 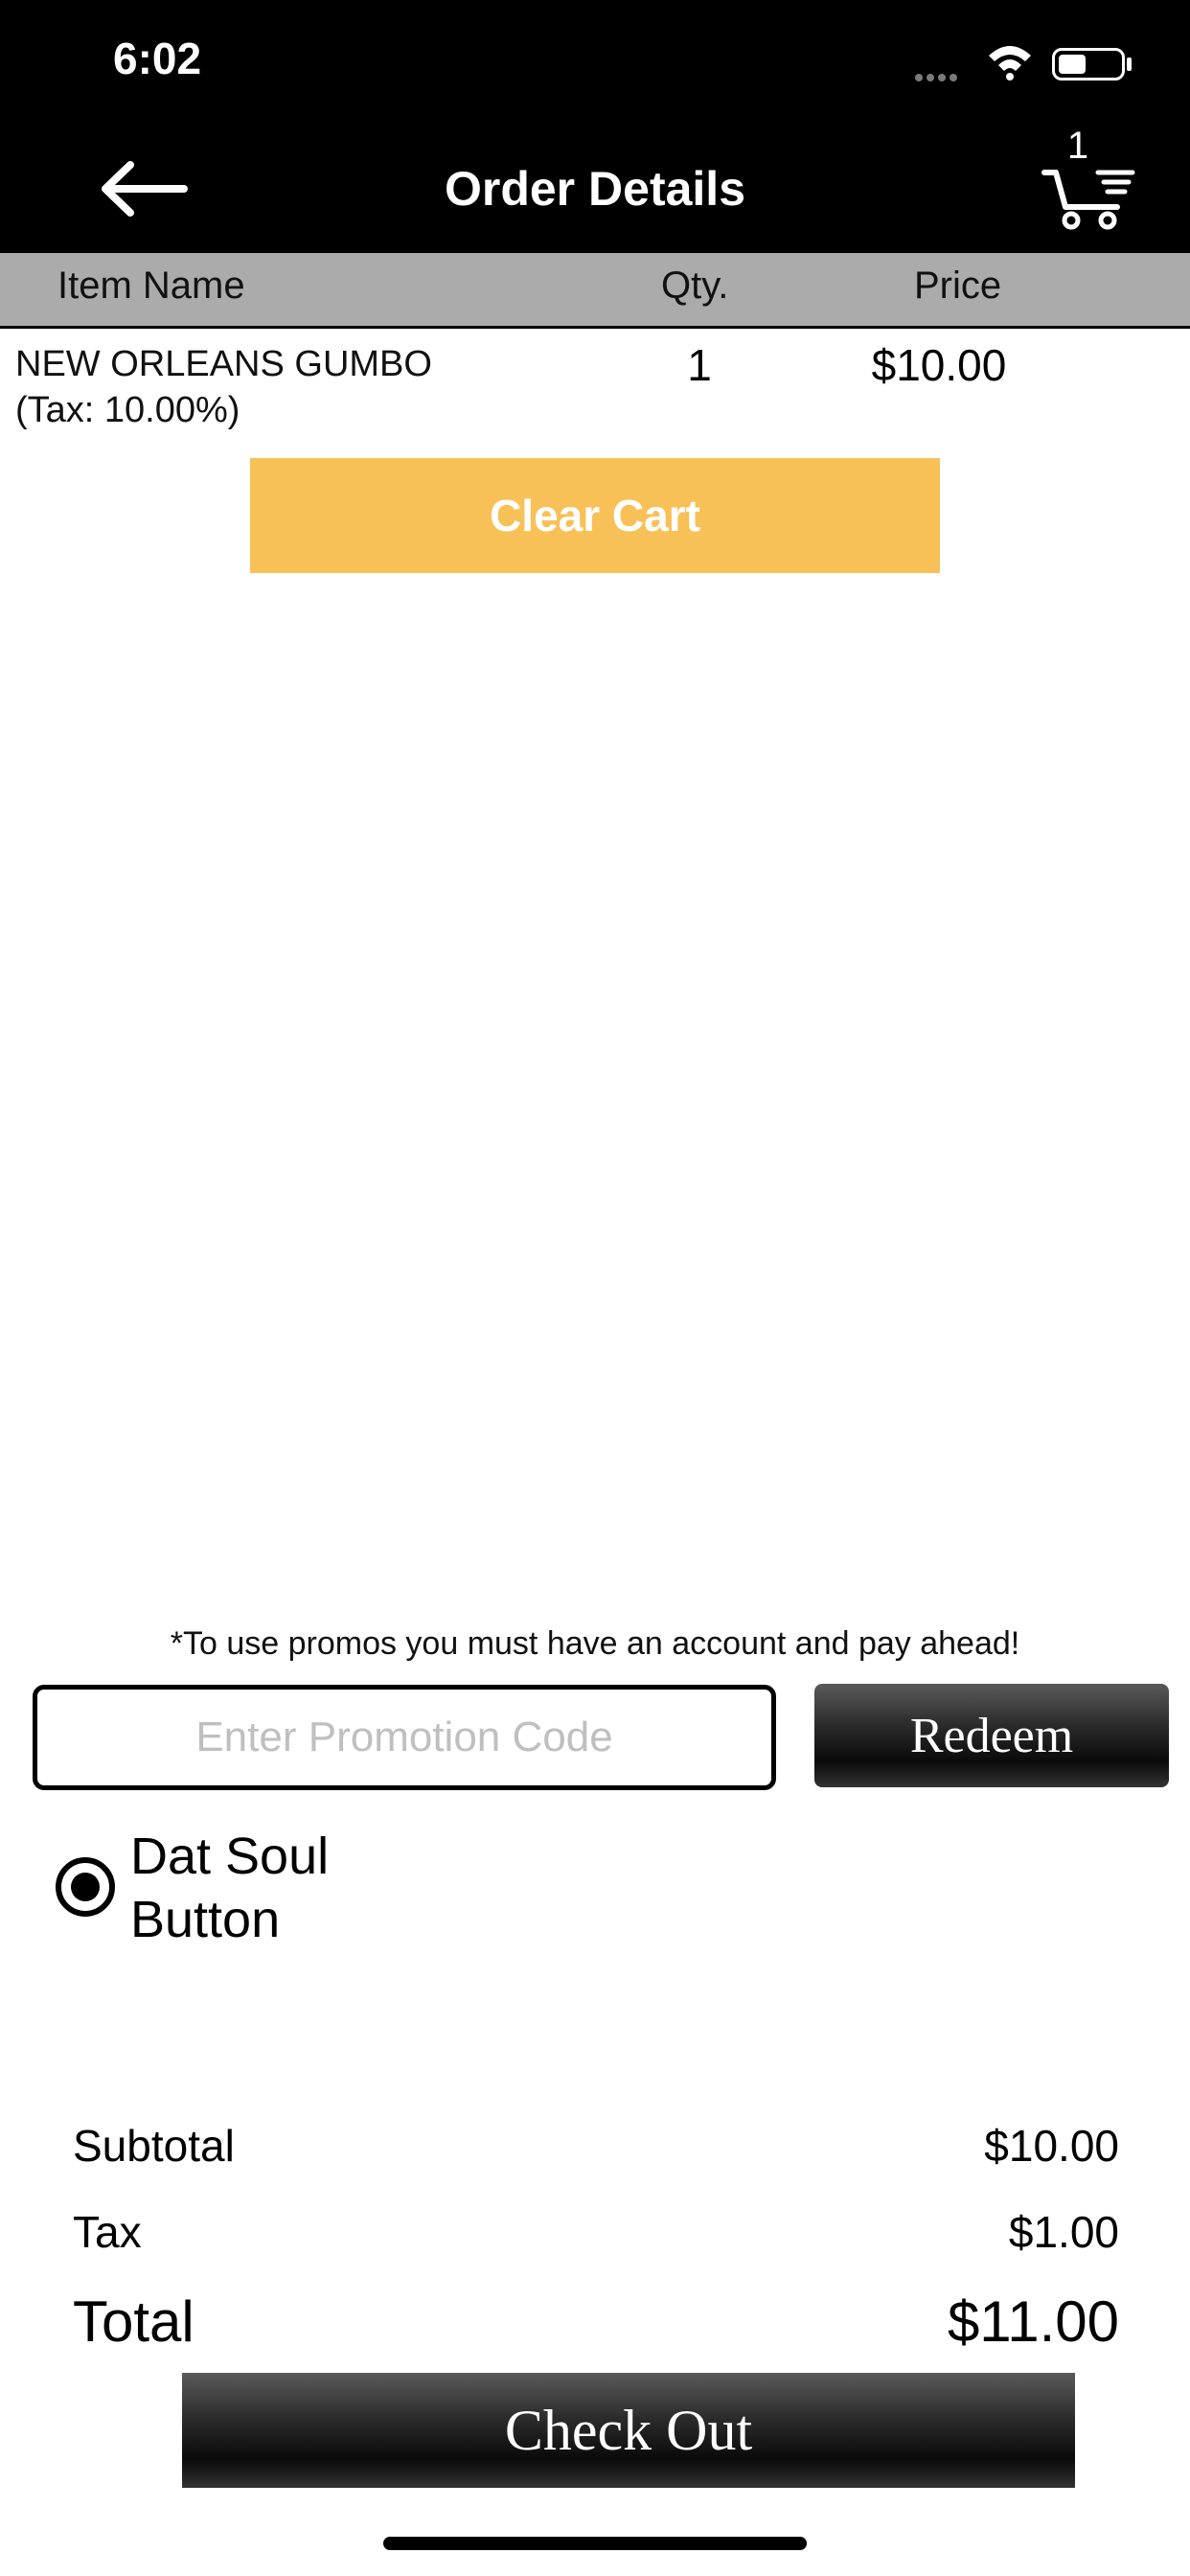 What do you see at coordinates (128, 410) in the screenshot?
I see `item-tax: (Tax: 10.00%)` at bounding box center [128, 410].